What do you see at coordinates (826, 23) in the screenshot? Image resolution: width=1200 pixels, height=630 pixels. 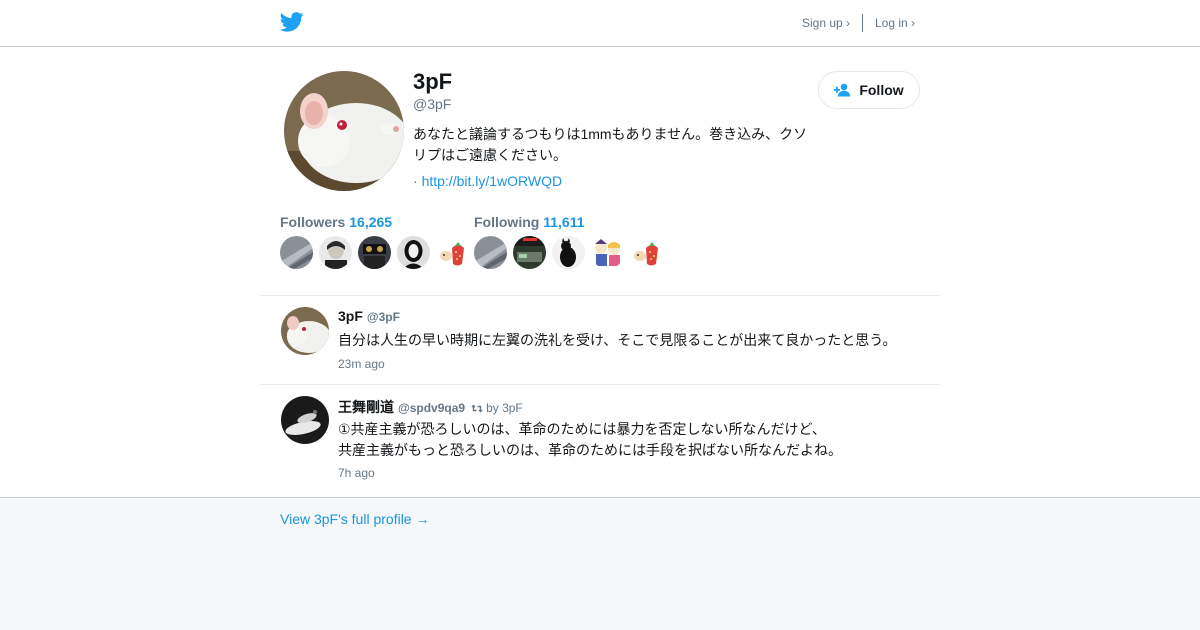 I see `sign-up-link: Sign up ›` at bounding box center [826, 23].